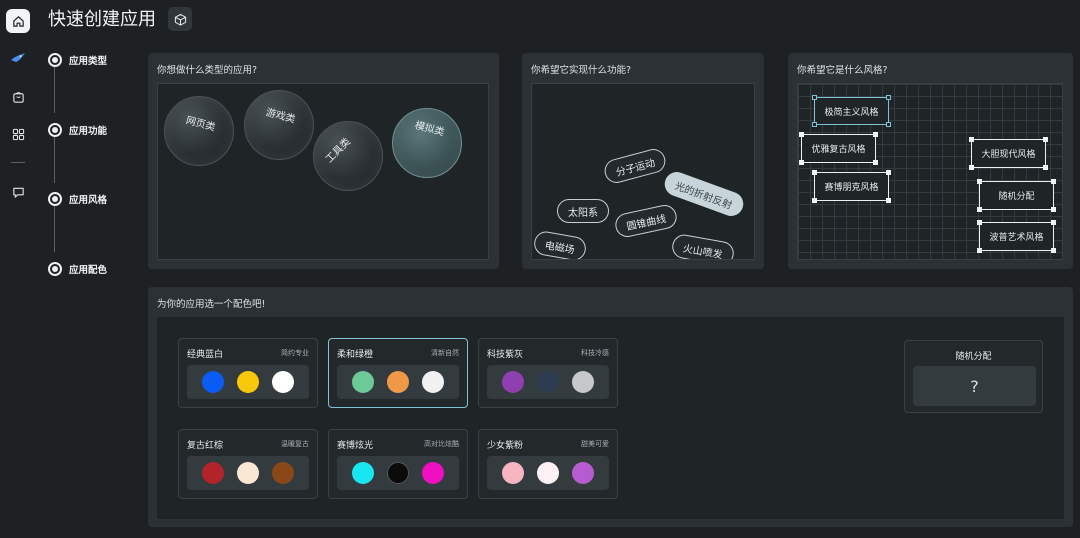  Describe the element at coordinates (703, 245) in the screenshot. I see `pill-volcano-eruption: 火山喷发` at that location.